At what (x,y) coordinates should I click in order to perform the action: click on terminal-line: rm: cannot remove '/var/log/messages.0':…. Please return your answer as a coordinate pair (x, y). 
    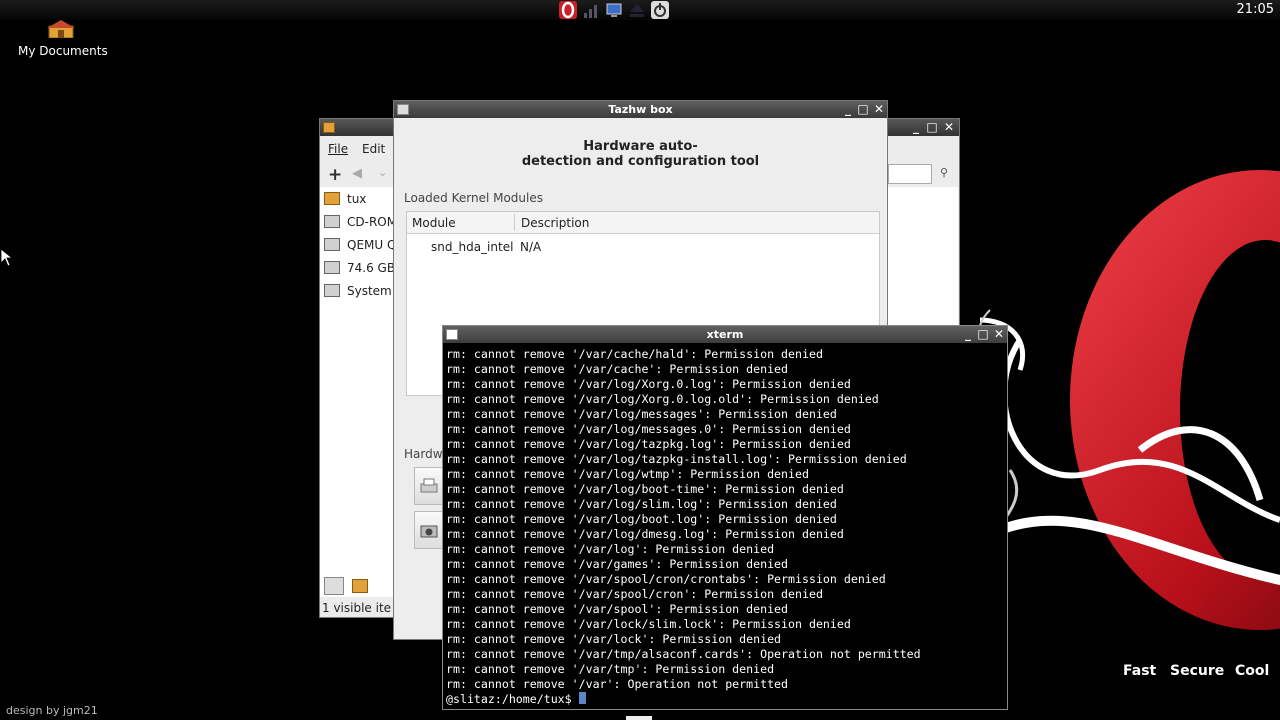
    Looking at the image, I should click on (648, 429).